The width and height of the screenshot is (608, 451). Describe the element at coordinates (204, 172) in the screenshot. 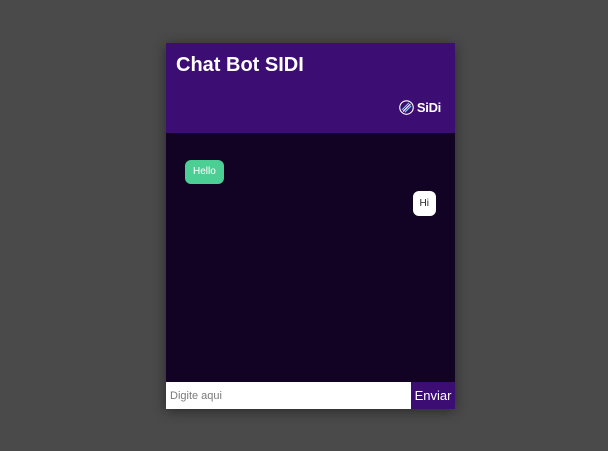

I see `bot-message: Hello` at that location.